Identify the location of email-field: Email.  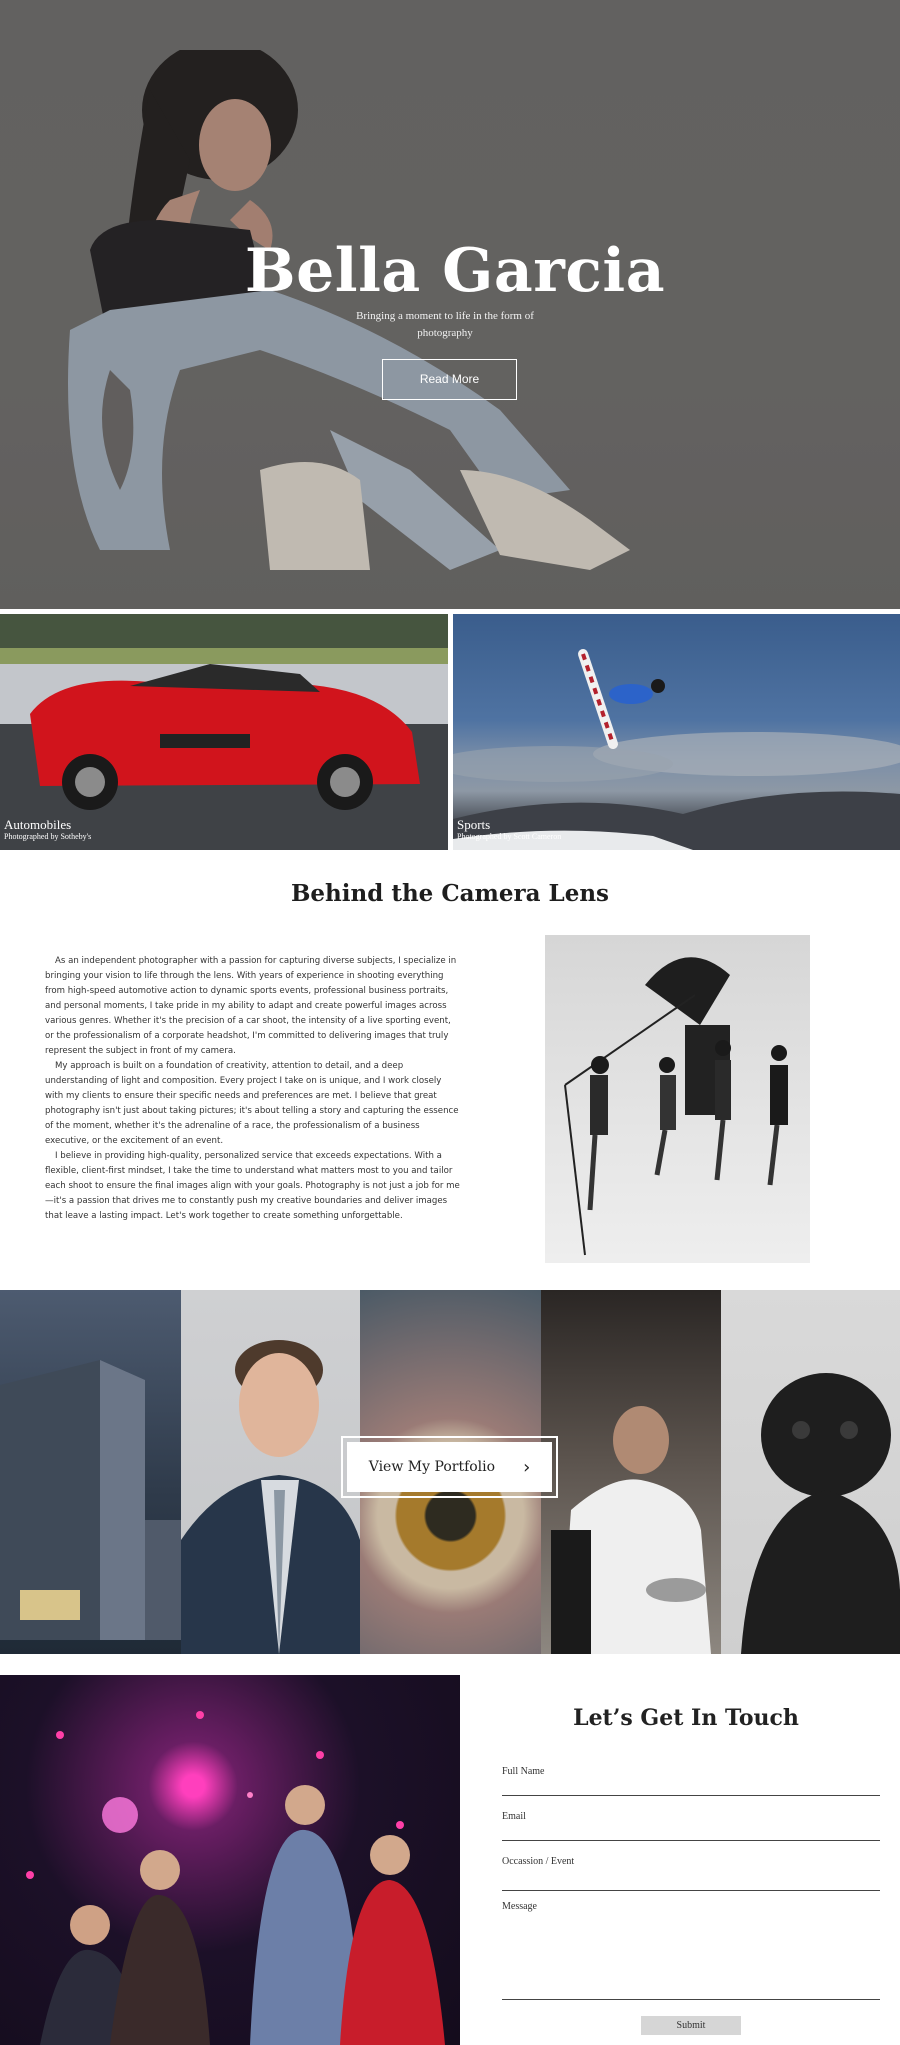
(691, 1826).